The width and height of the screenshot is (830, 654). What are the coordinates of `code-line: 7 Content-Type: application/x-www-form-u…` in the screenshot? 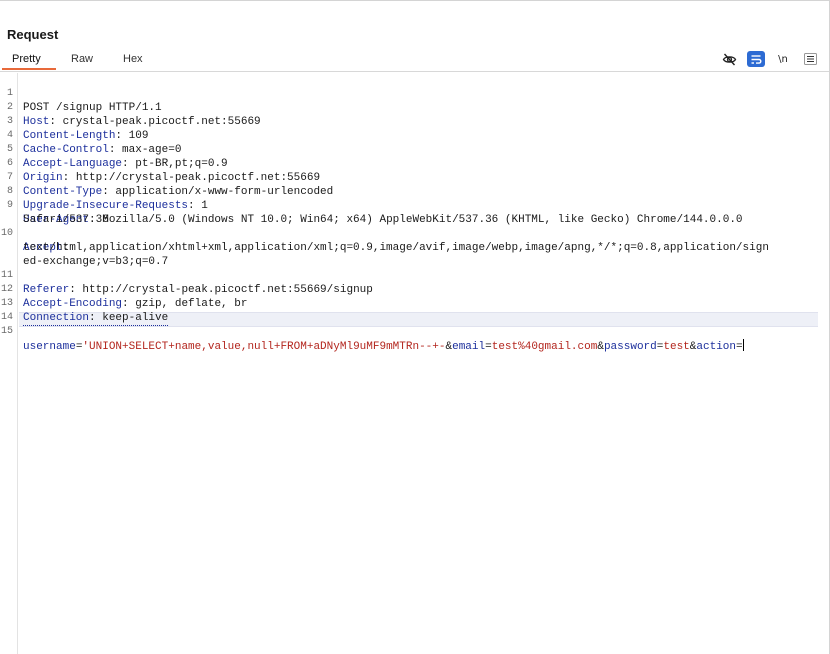 It's located at (170, 185).